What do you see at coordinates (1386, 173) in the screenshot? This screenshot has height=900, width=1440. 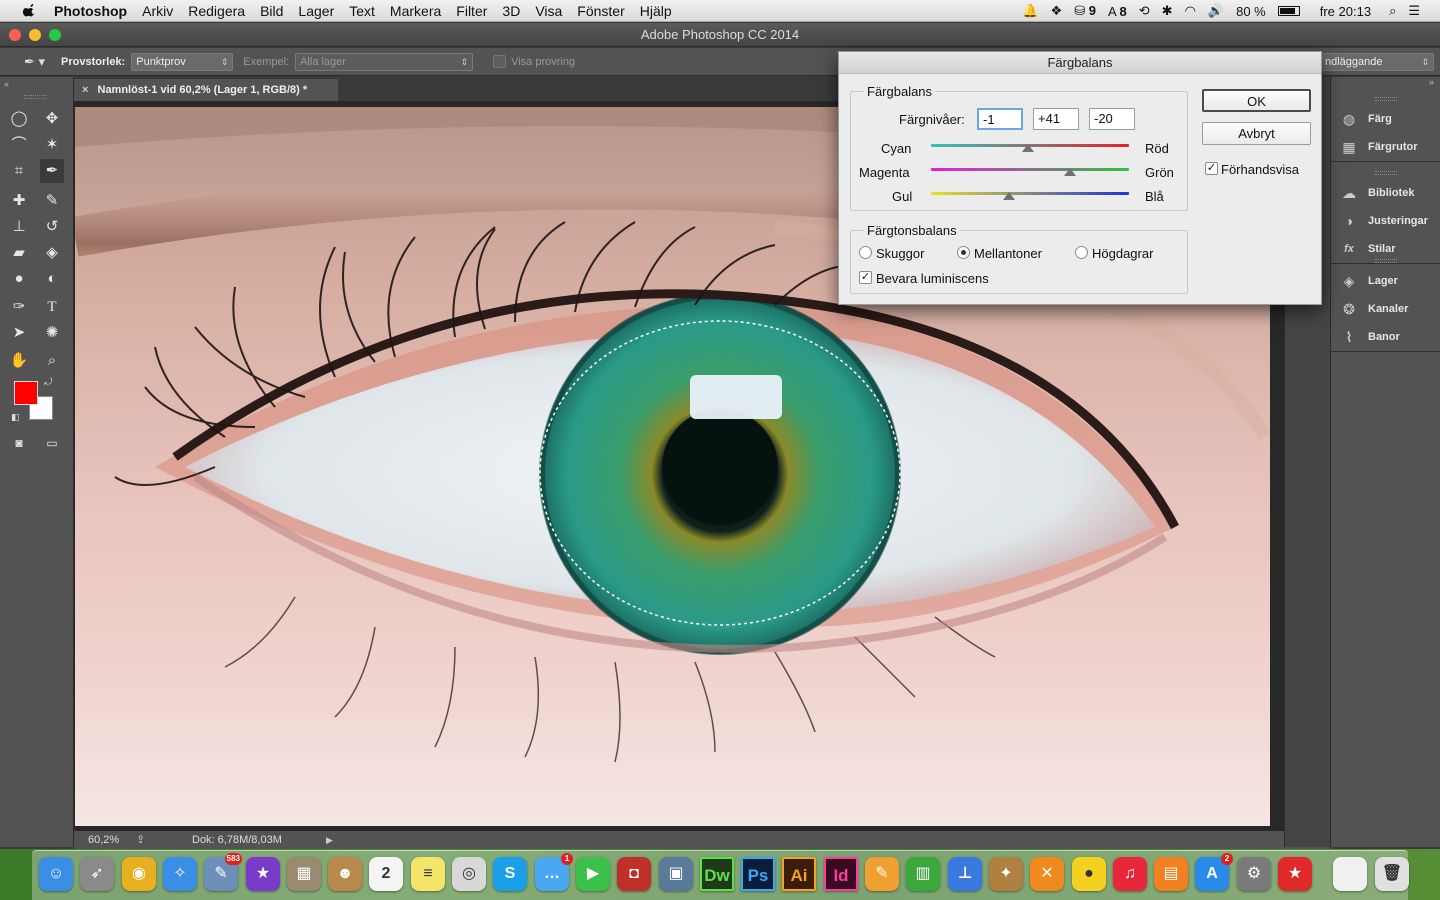 I see `panel-grip` at bounding box center [1386, 173].